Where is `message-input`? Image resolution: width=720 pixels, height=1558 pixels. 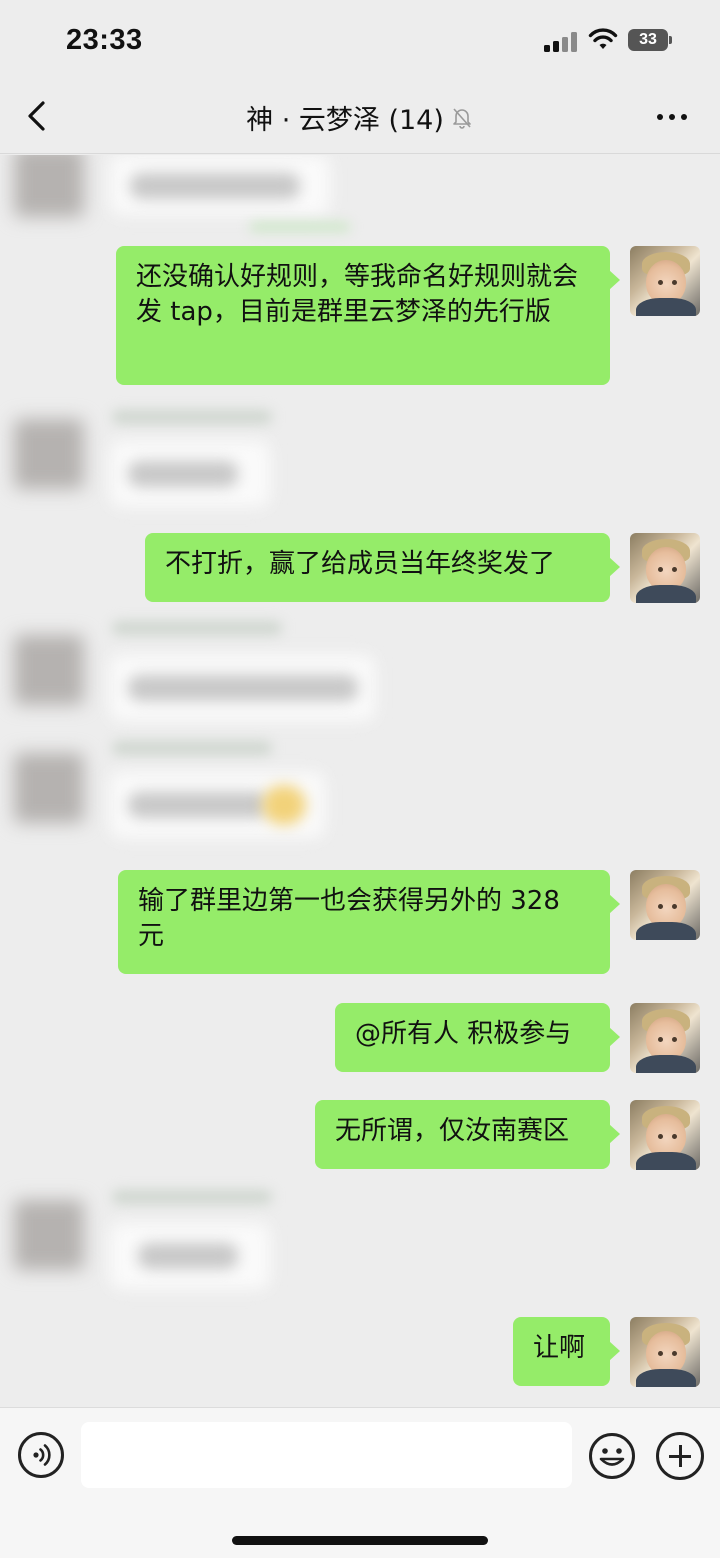
message-input is located at coordinates (326, 1455).